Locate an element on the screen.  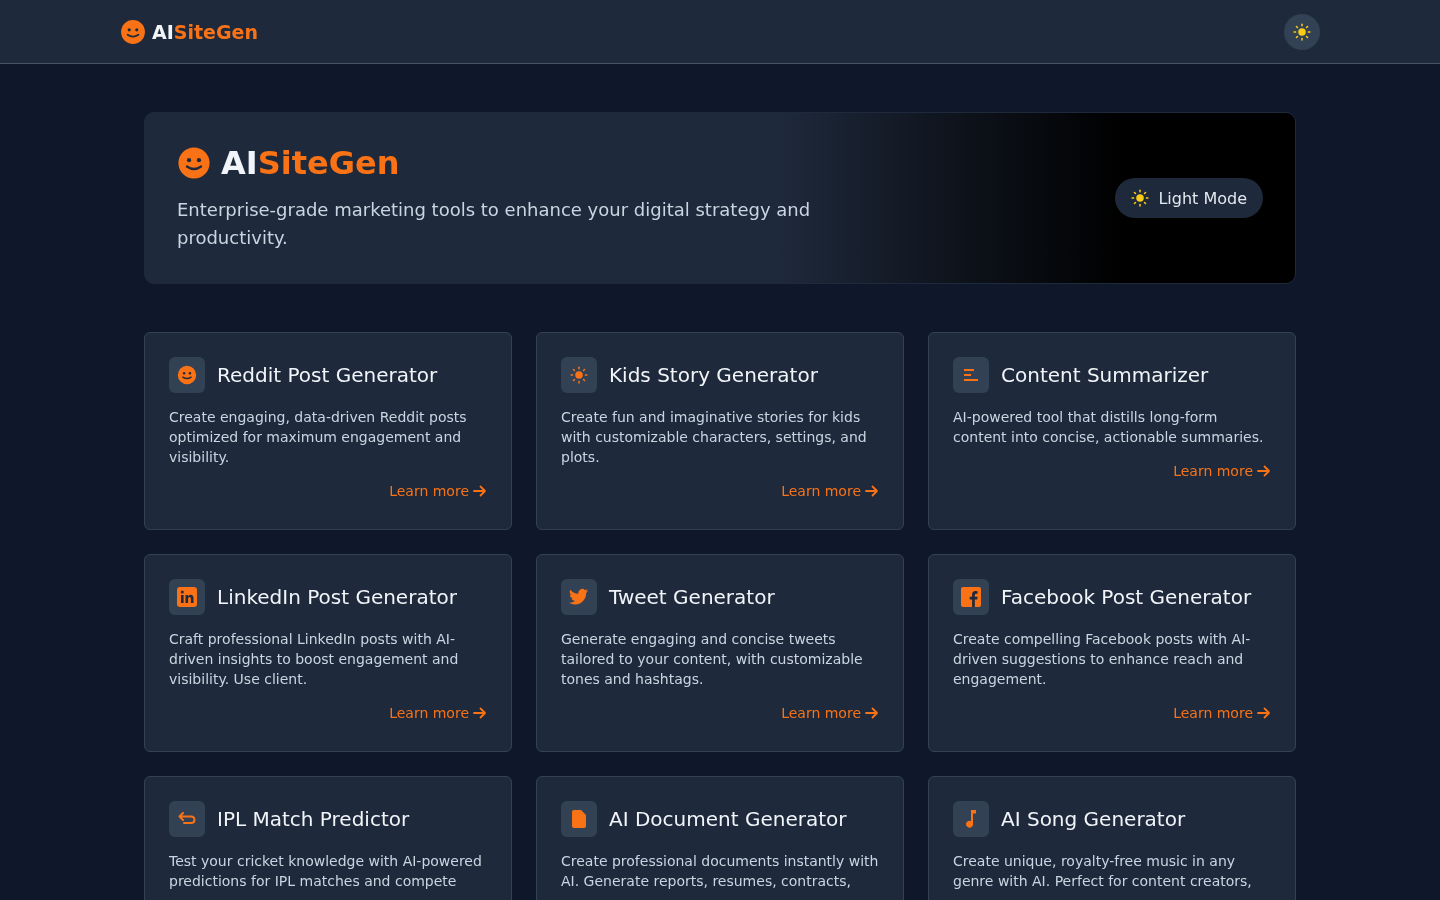
card-description: AI-powered tool that distills long-form content into concise, actionable summaries. is located at coordinates (1109, 427).